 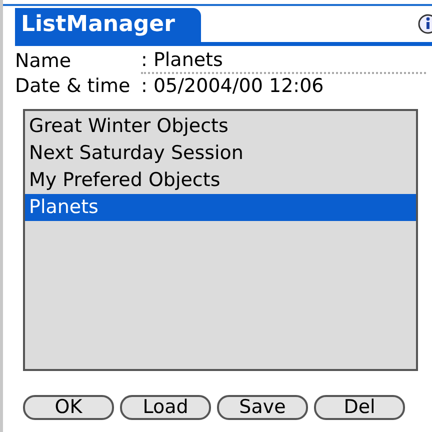 I want to click on field-value: : Planets, so click(x=283, y=61).